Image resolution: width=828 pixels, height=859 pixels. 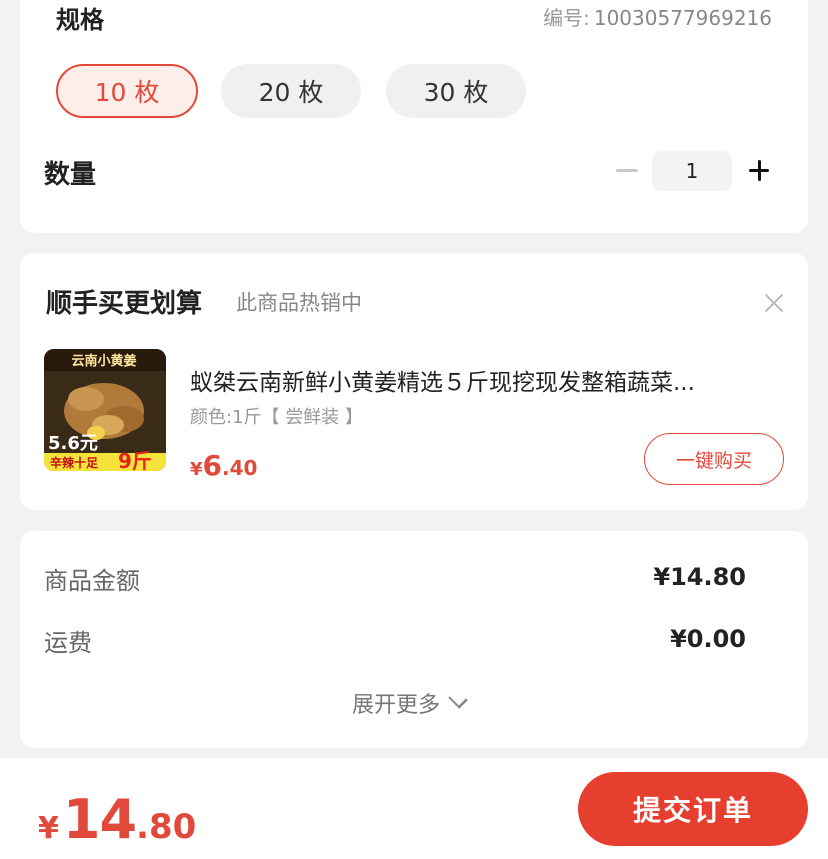 What do you see at coordinates (291, 91) in the screenshot?
I see `spec-option-20: 20 枚` at bounding box center [291, 91].